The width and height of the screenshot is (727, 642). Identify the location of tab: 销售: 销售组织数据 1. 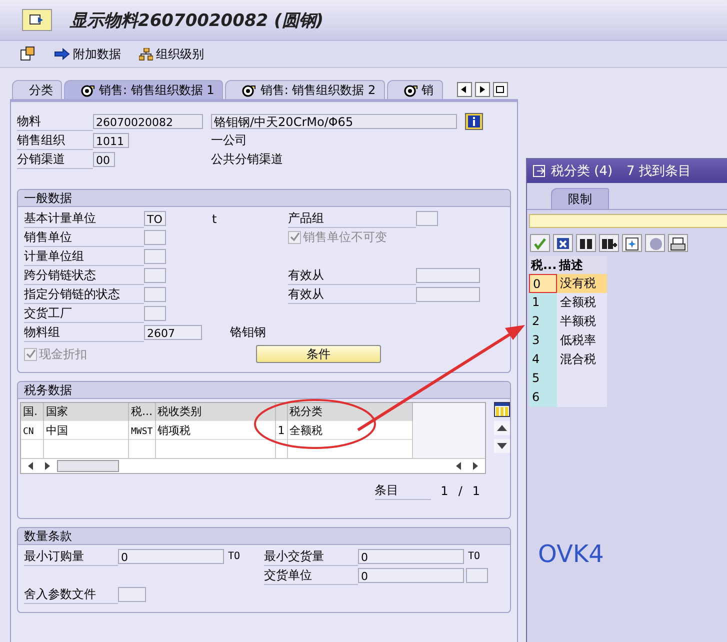
(144, 89).